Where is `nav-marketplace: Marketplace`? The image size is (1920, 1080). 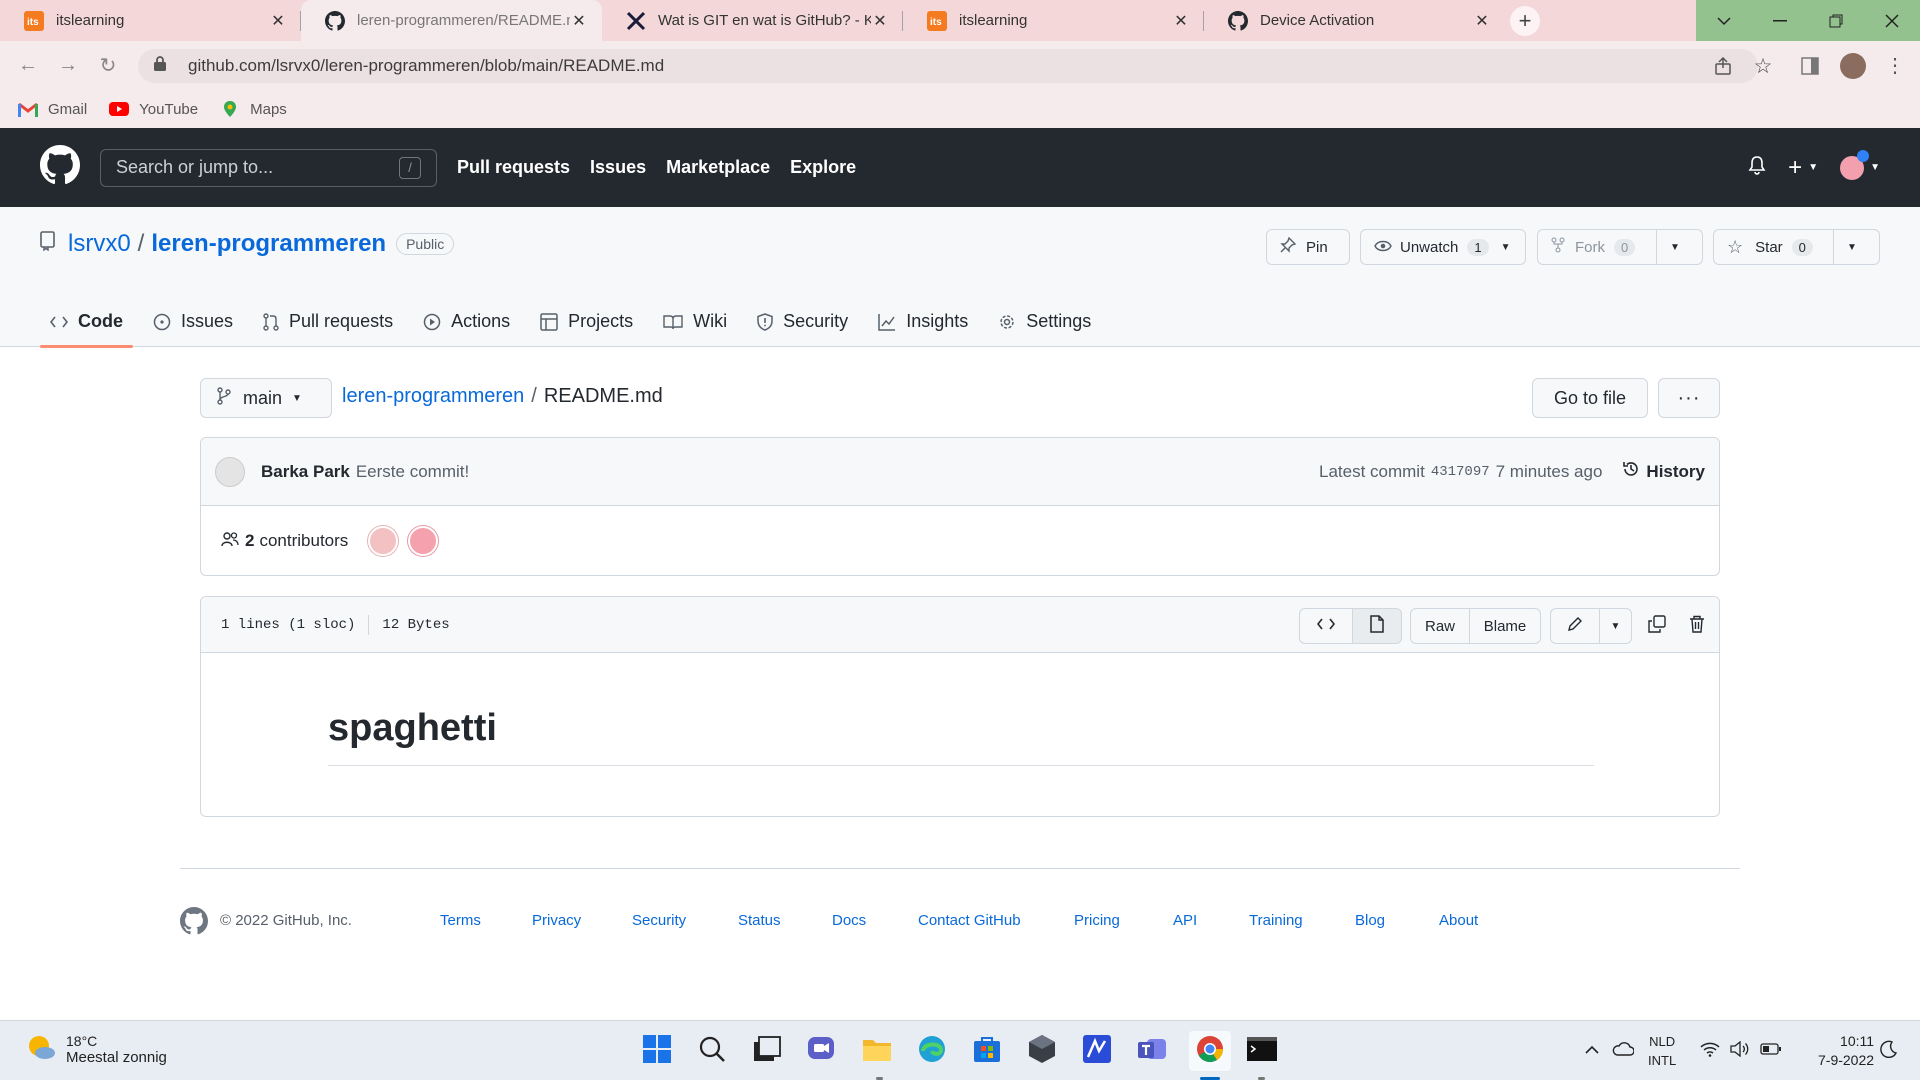 nav-marketplace: Marketplace is located at coordinates (718, 167).